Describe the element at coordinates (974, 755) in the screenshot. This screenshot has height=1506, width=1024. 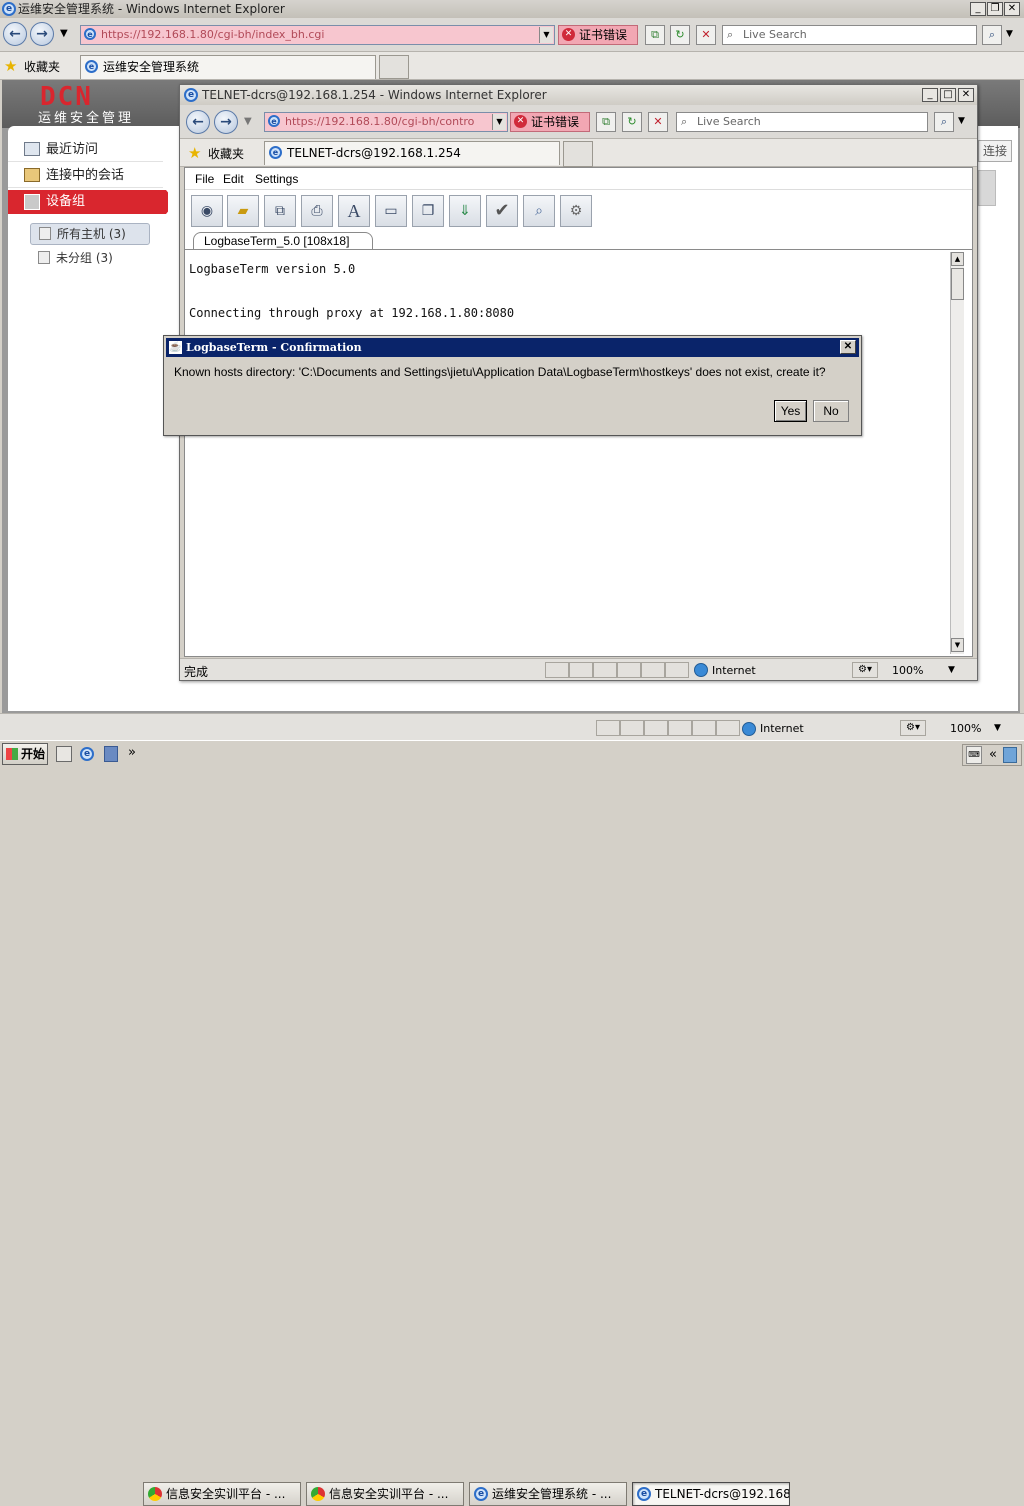
I see `keyboard-icon: ⌨` at that location.